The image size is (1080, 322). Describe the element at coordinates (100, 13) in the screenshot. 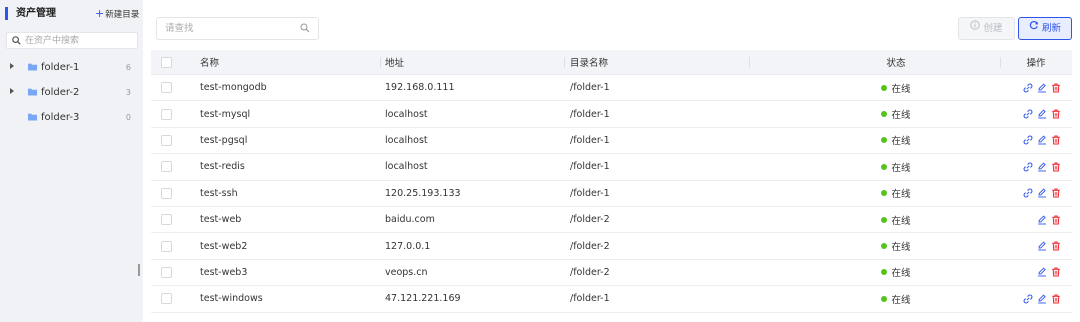

I see `plus-icon: +` at that location.